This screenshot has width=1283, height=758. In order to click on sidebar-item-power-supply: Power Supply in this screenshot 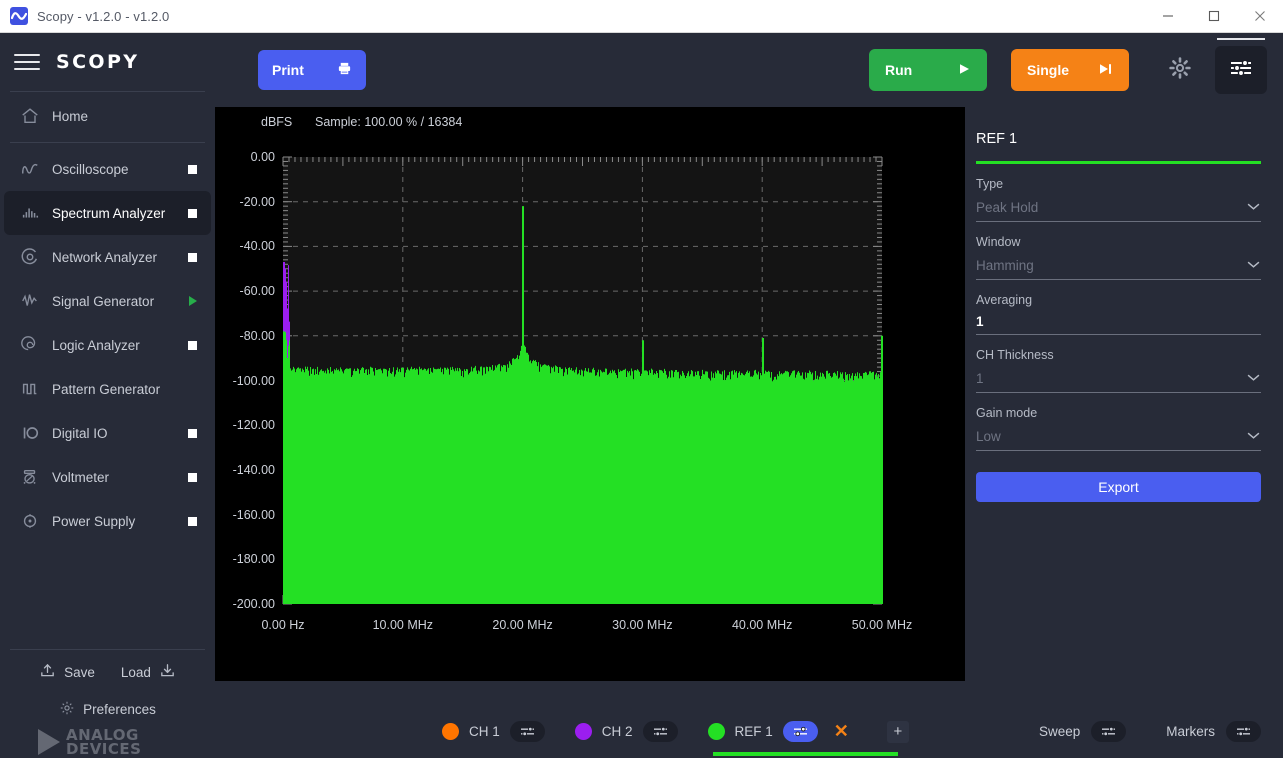, I will do `click(107, 521)`.